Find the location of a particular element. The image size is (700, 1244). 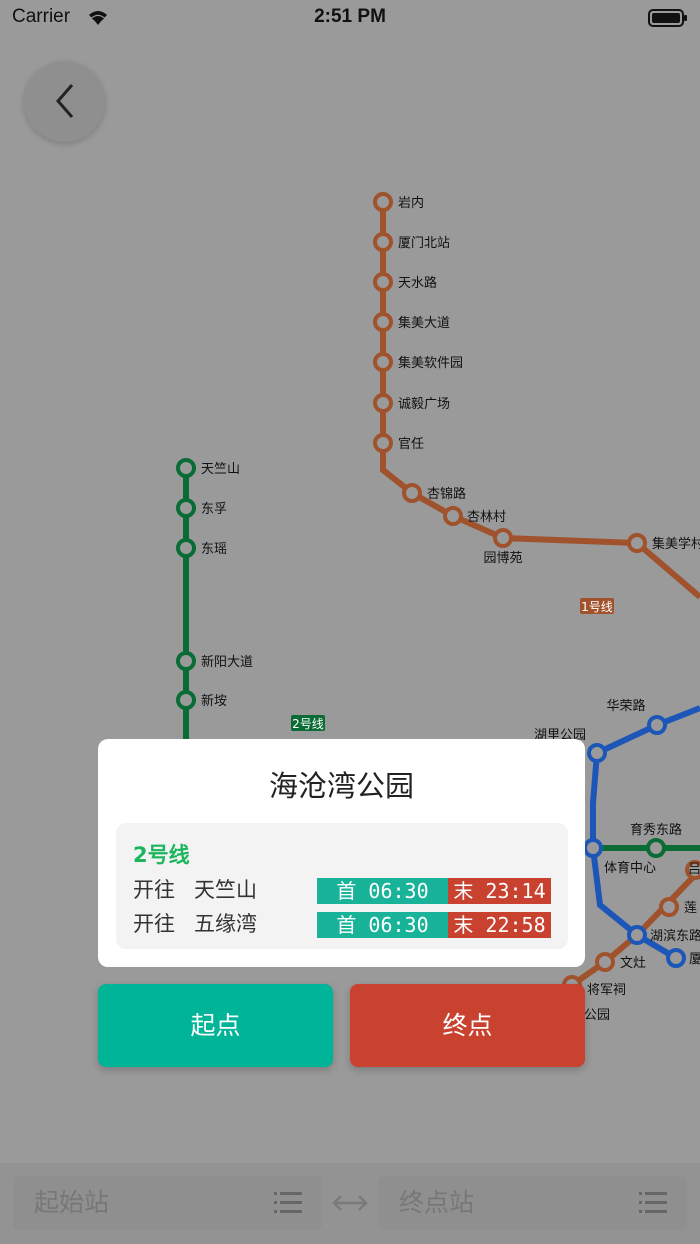

station-label: 吕 is located at coordinates (694, 869).